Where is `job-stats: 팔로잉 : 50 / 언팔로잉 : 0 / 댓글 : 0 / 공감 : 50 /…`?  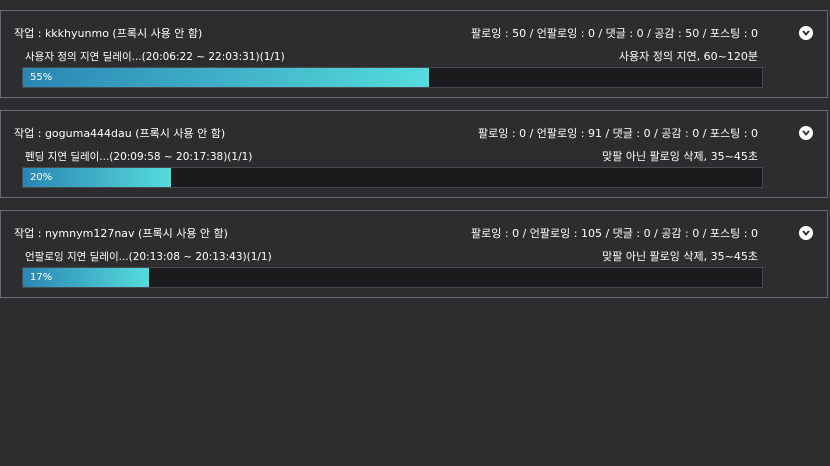 job-stats: 팔로잉 : 50 / 언팔로잉 : 0 / 댓글 : 0 / 공감 : 50 /… is located at coordinates (614, 33).